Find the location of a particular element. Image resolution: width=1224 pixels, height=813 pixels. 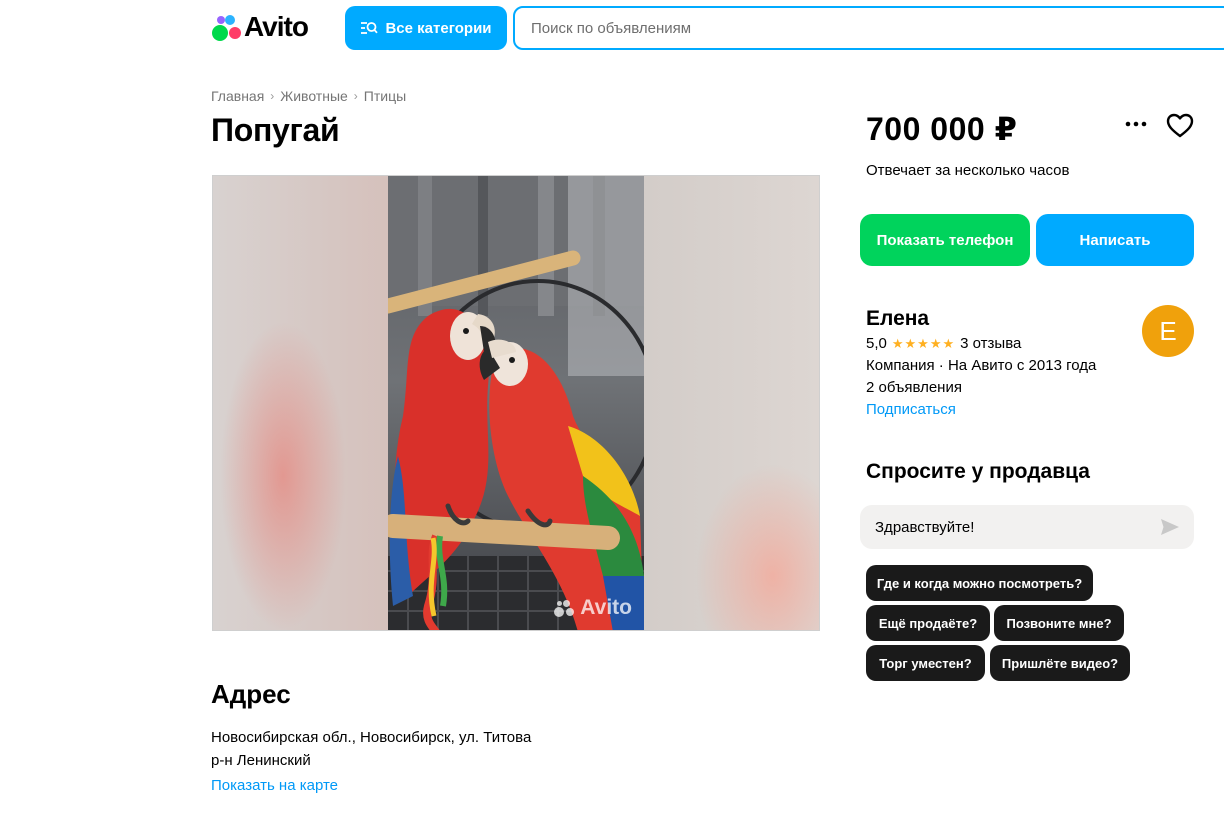

all-categories-button: Все категории is located at coordinates (426, 28).